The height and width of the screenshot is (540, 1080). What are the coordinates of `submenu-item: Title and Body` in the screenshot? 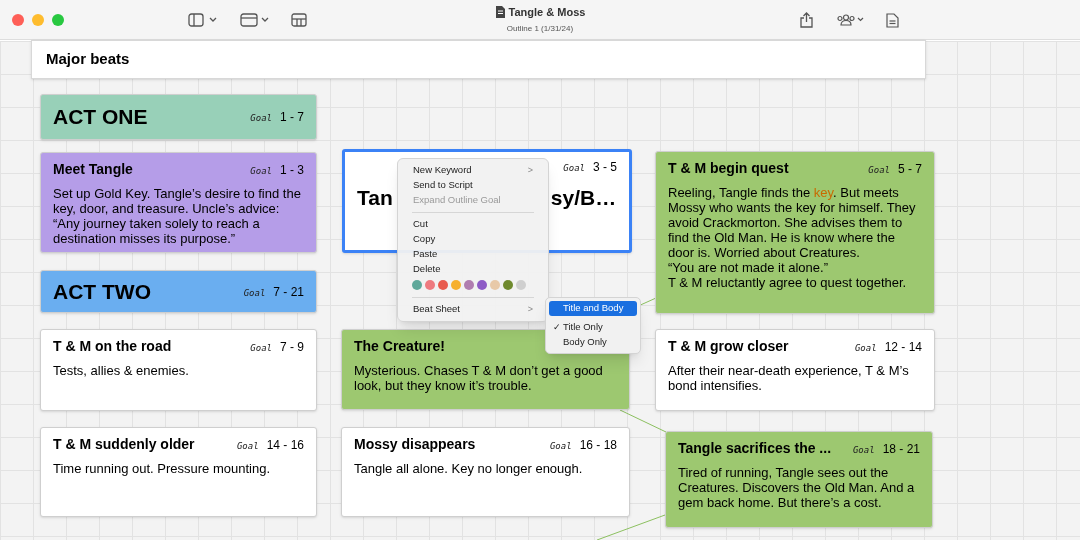 It's located at (593, 308).